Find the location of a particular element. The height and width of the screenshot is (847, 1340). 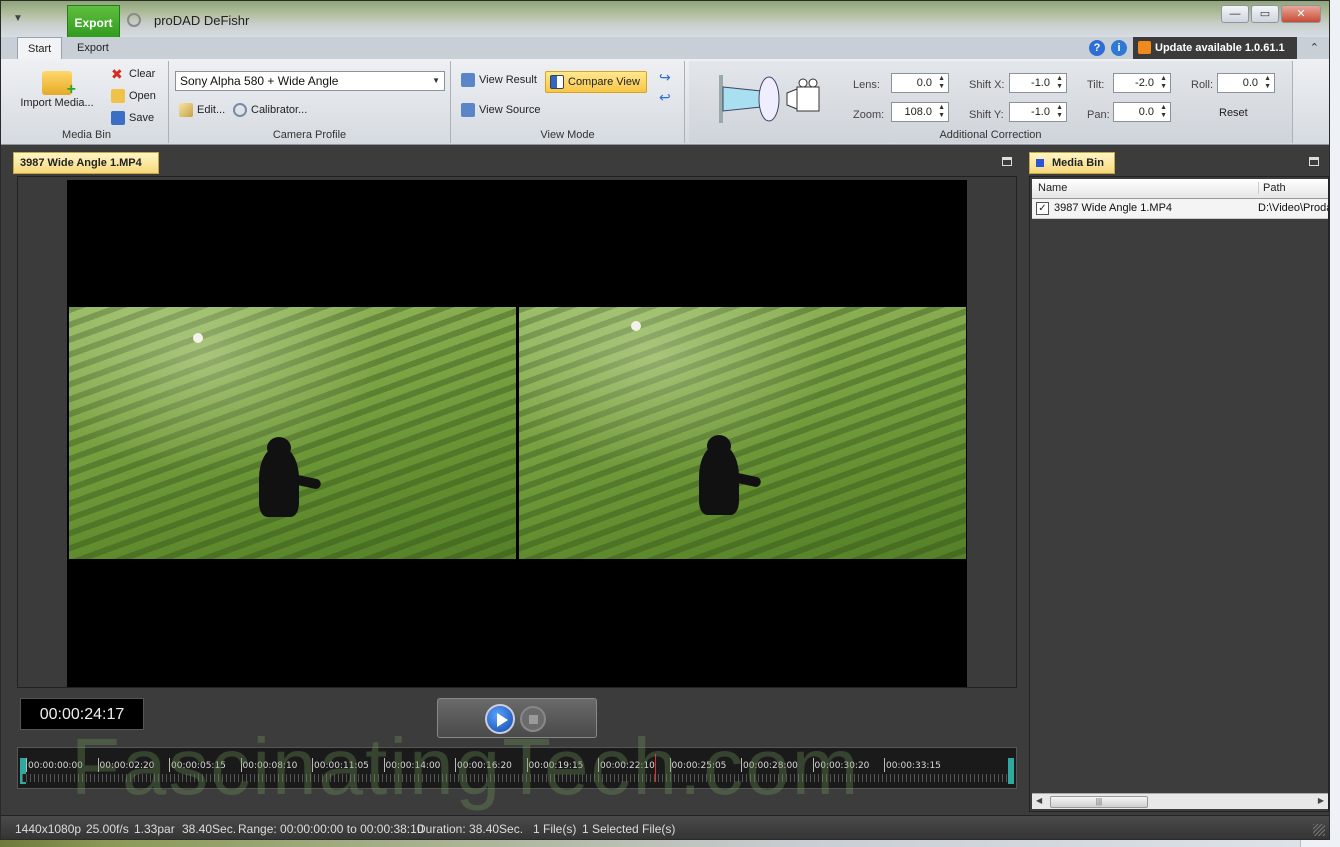

close-button: ✕ is located at coordinates (1301, 14).